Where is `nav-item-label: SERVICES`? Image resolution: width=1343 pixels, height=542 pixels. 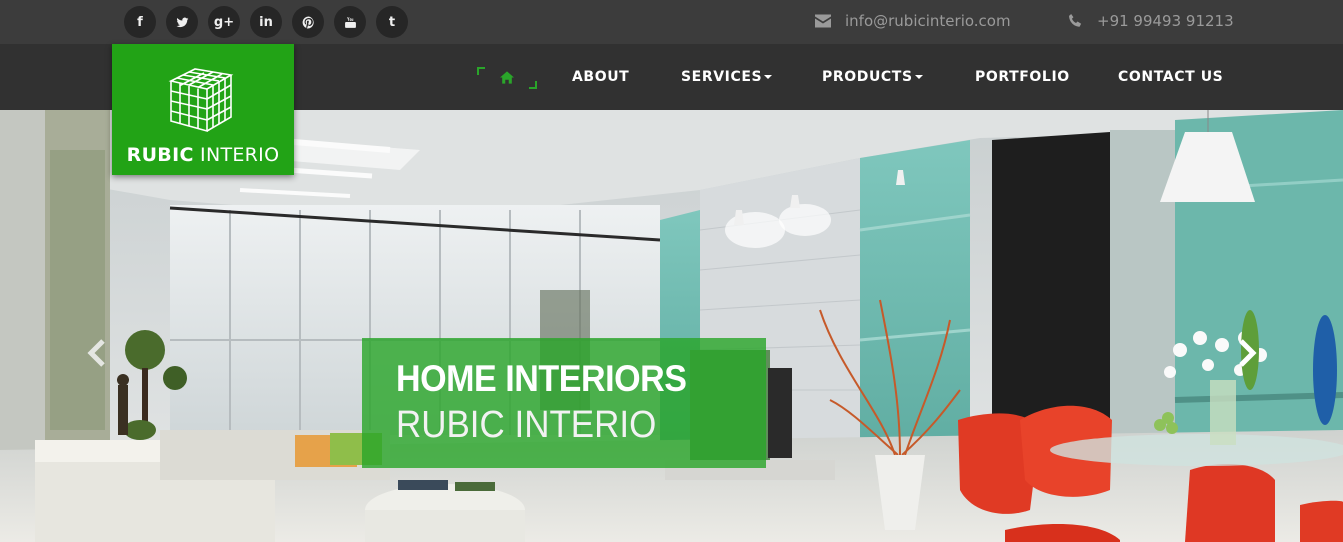
nav-item-label: SERVICES is located at coordinates (722, 77).